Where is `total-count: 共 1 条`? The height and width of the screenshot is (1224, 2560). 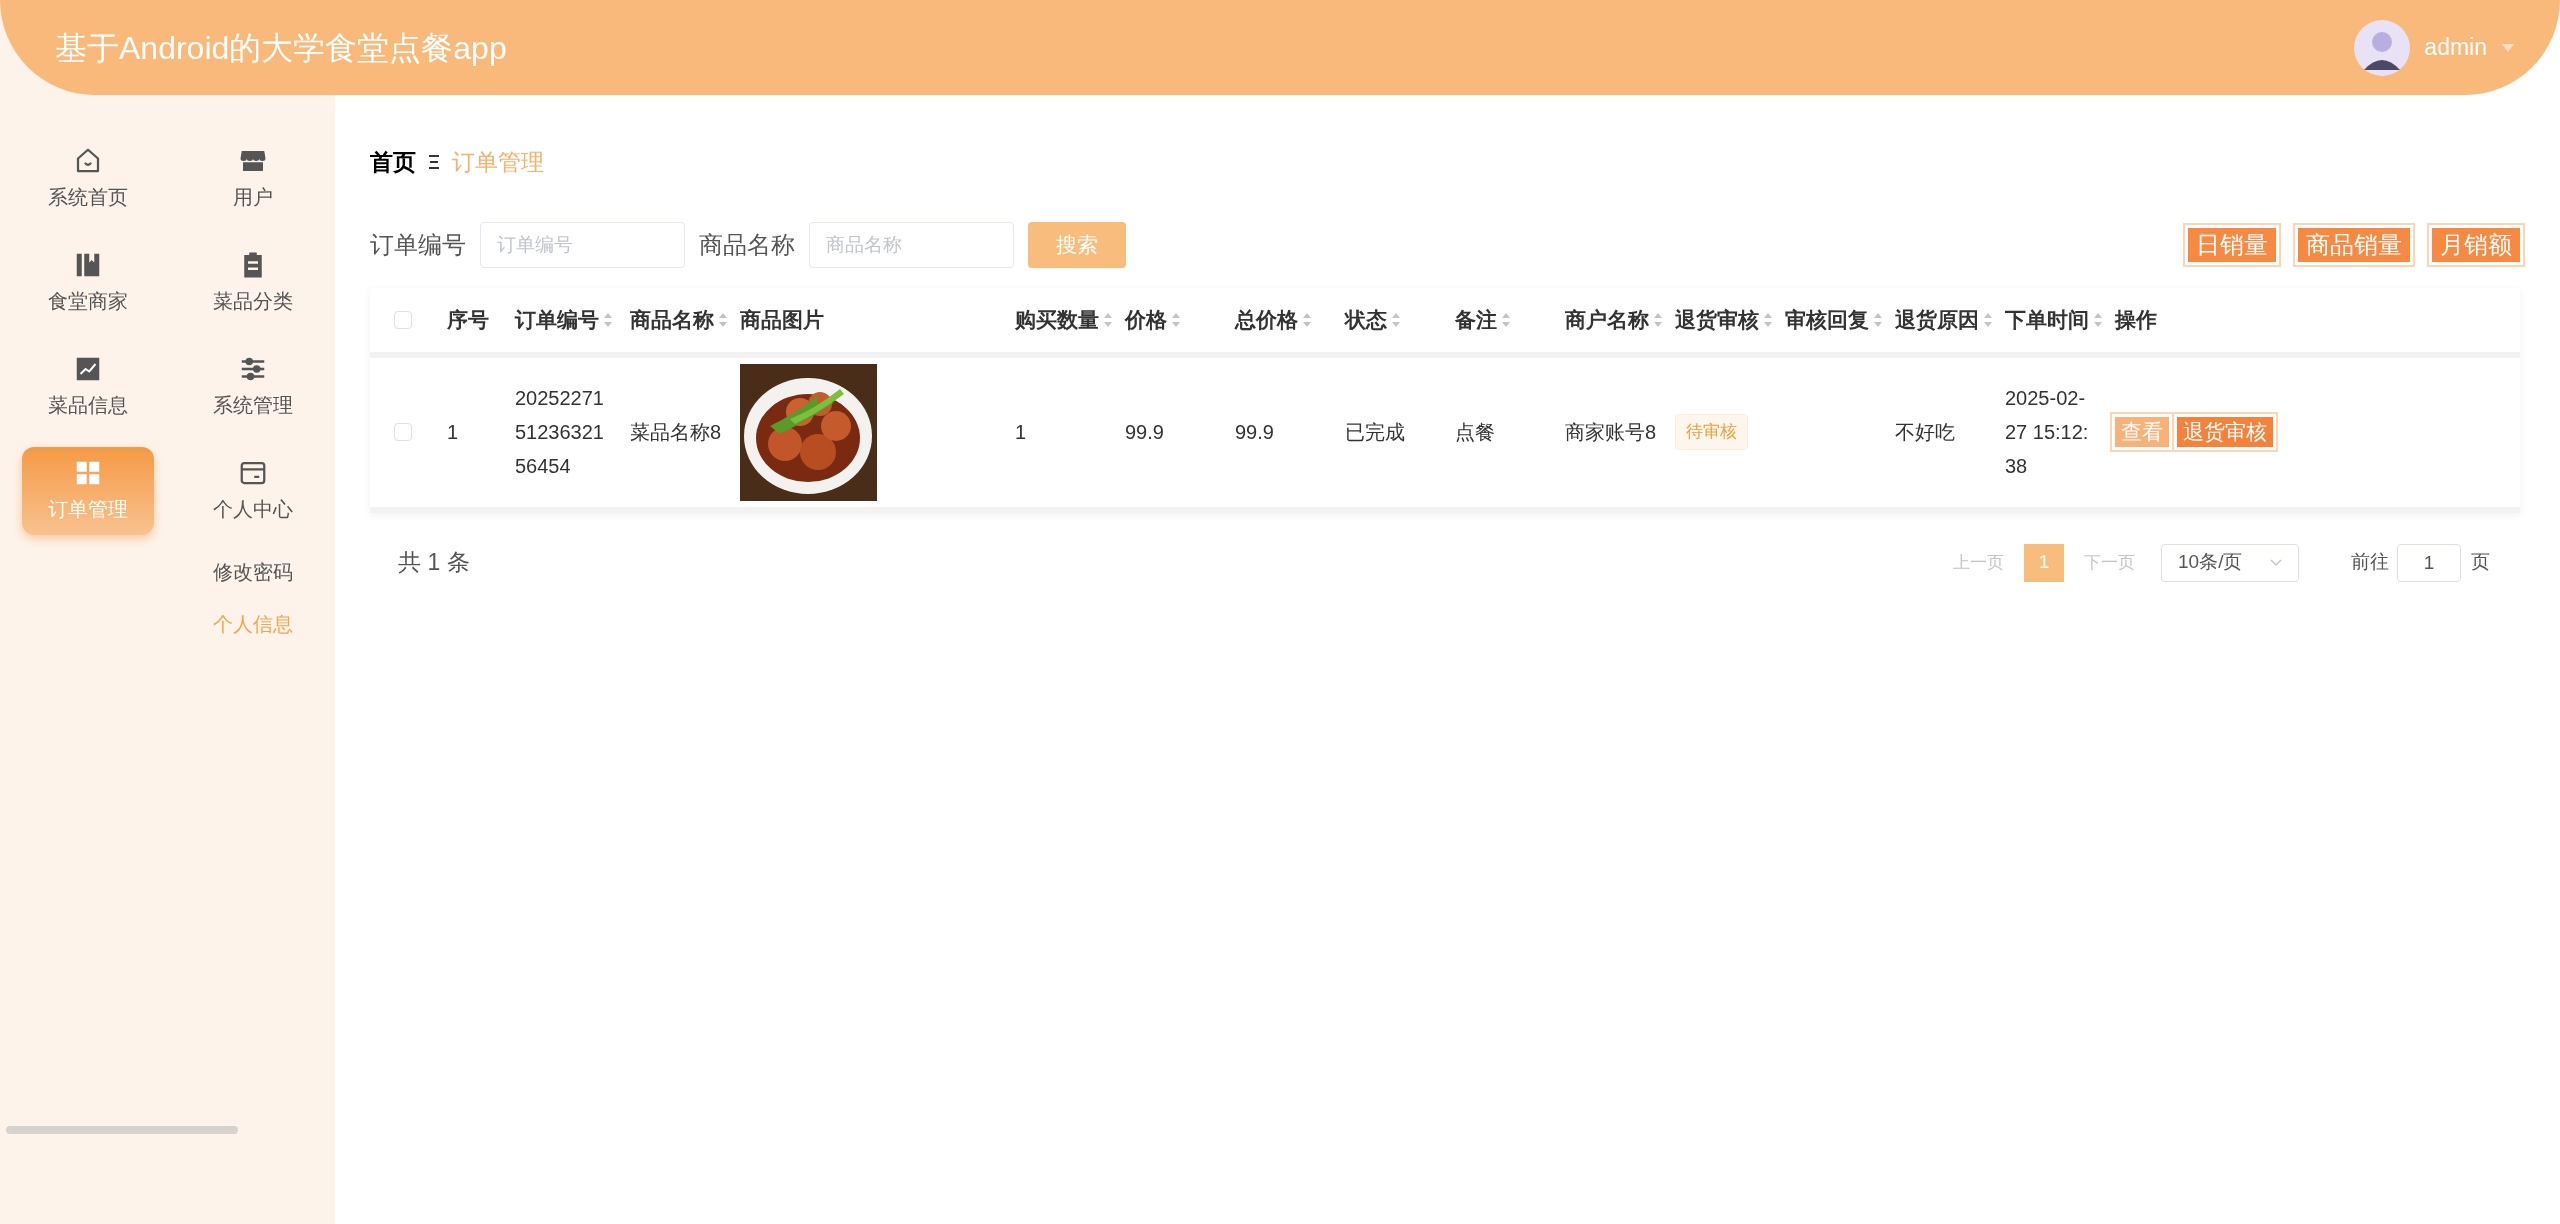
total-count: 共 1 条 is located at coordinates (434, 563).